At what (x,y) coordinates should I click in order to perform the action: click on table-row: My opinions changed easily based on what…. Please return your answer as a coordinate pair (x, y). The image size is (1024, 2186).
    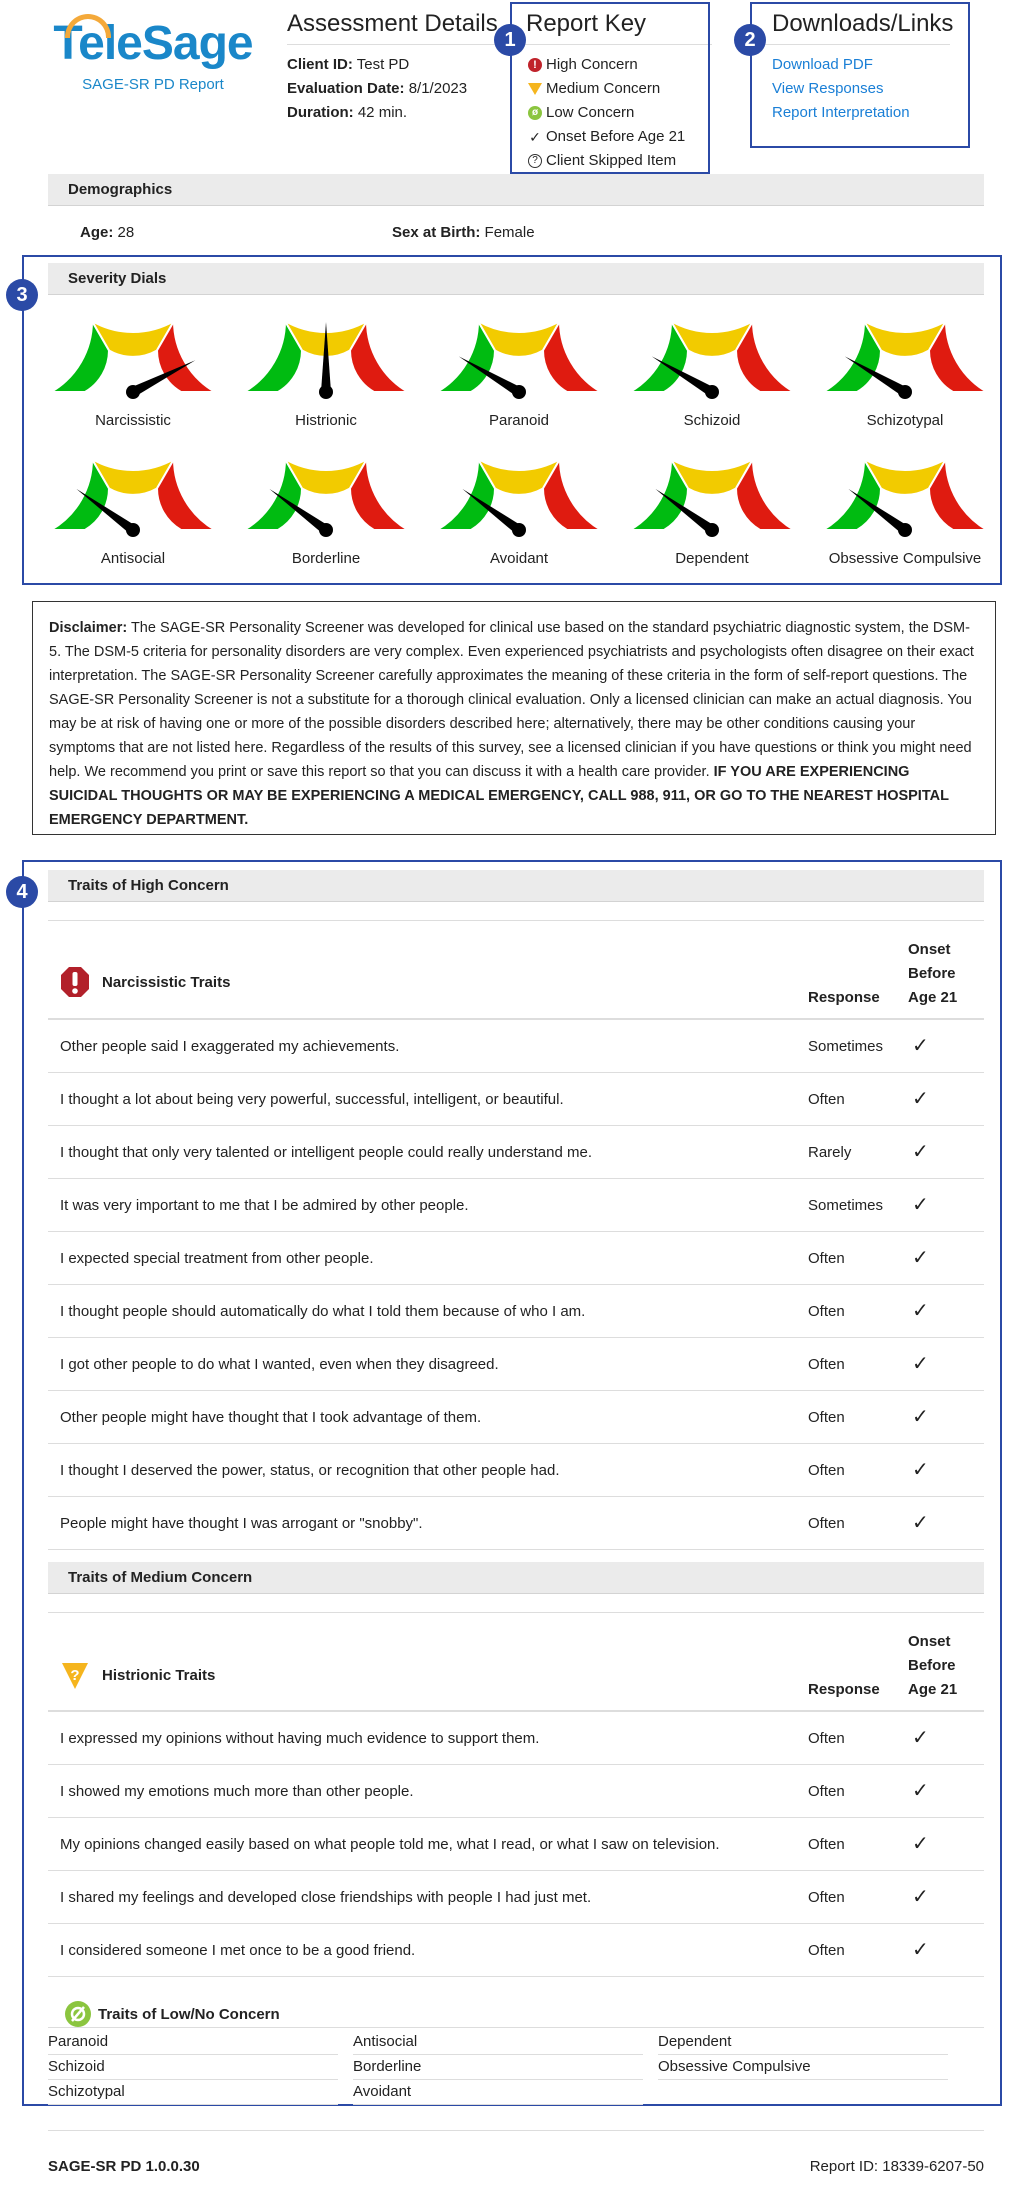
    Looking at the image, I should click on (516, 1844).